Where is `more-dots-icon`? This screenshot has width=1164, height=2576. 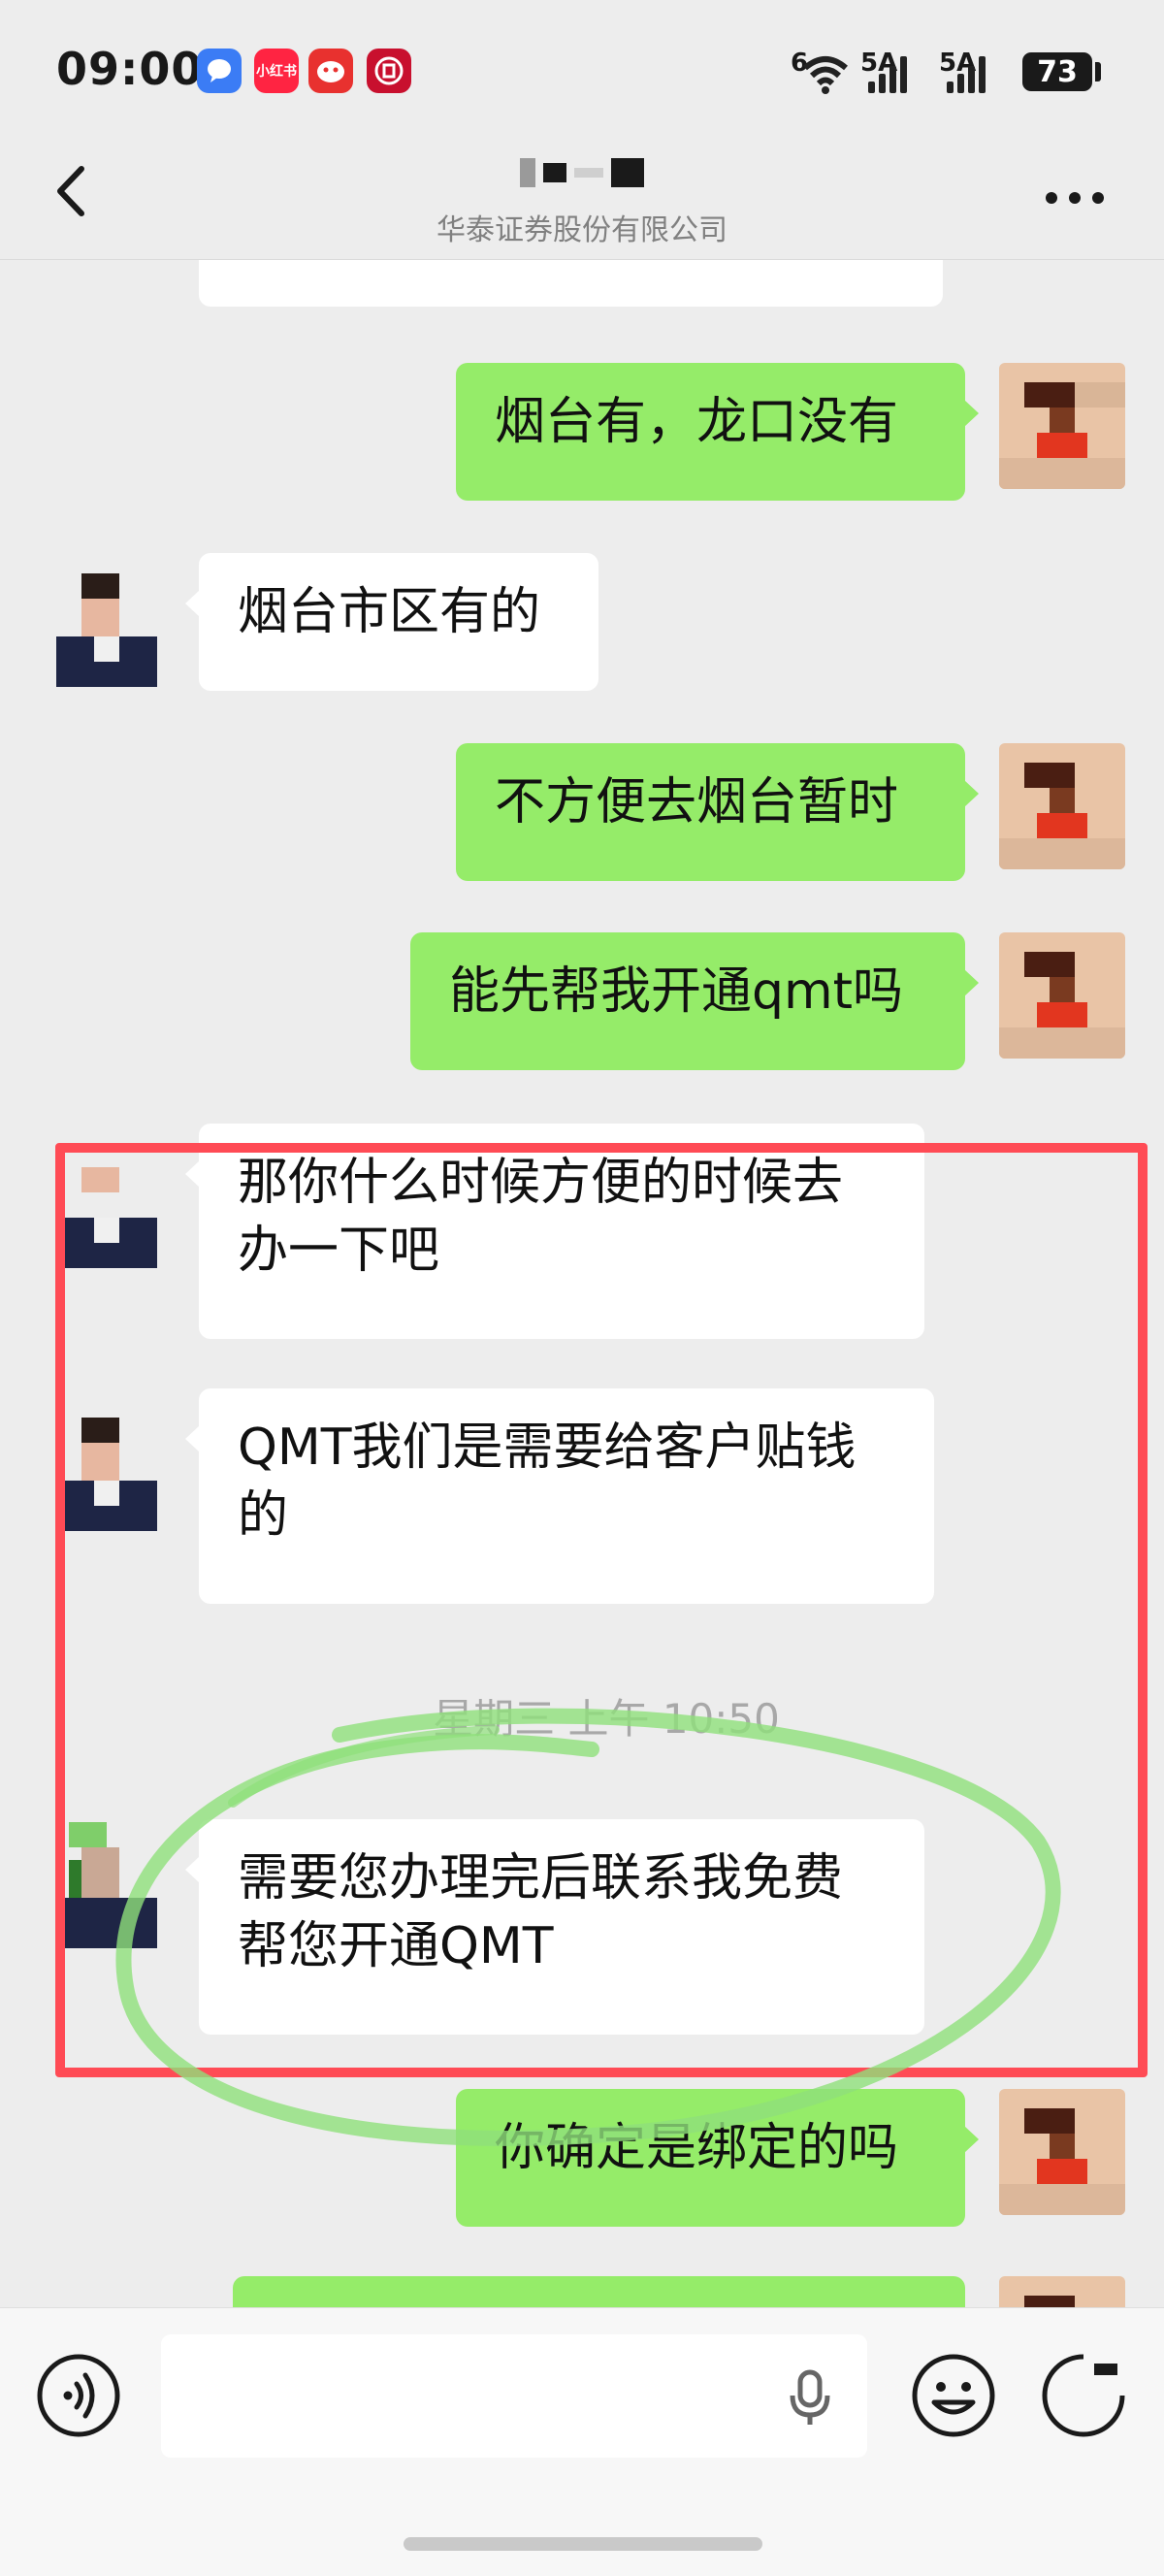
more-dots-icon is located at coordinates (1076, 197).